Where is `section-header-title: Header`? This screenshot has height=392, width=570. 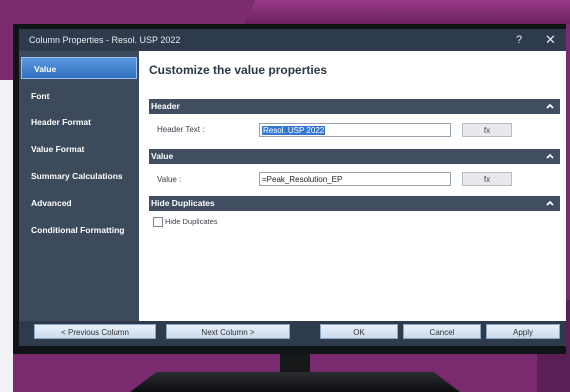 section-header-title: Header is located at coordinates (165, 106).